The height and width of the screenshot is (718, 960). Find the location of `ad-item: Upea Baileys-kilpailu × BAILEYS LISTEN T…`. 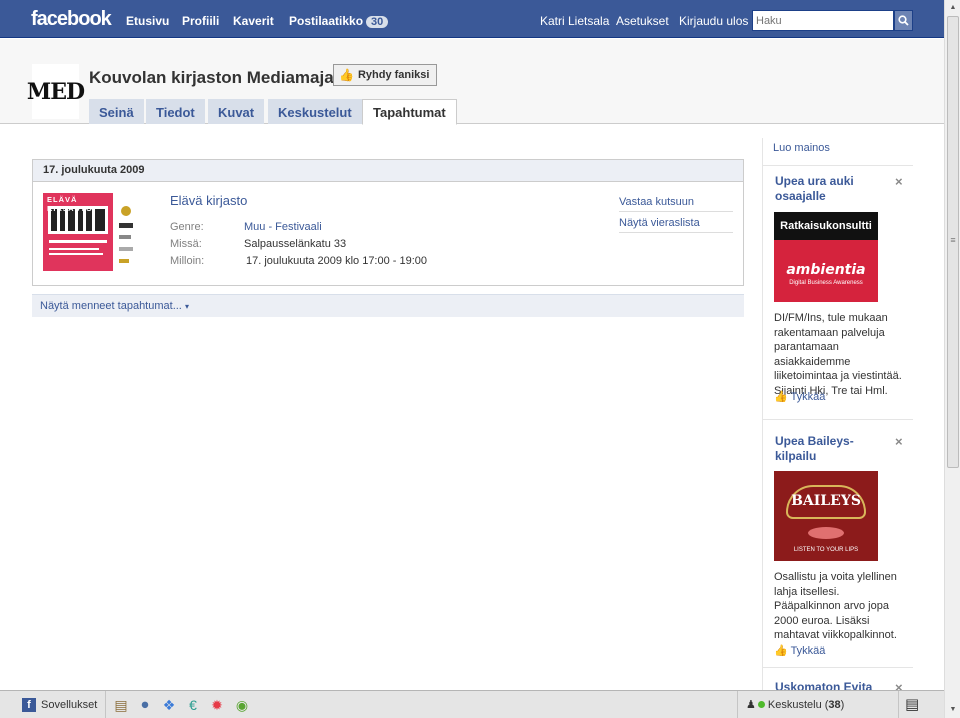

ad-item: Upea Baileys-kilpailu × BAILEYS LISTEN T… is located at coordinates (838, 543).